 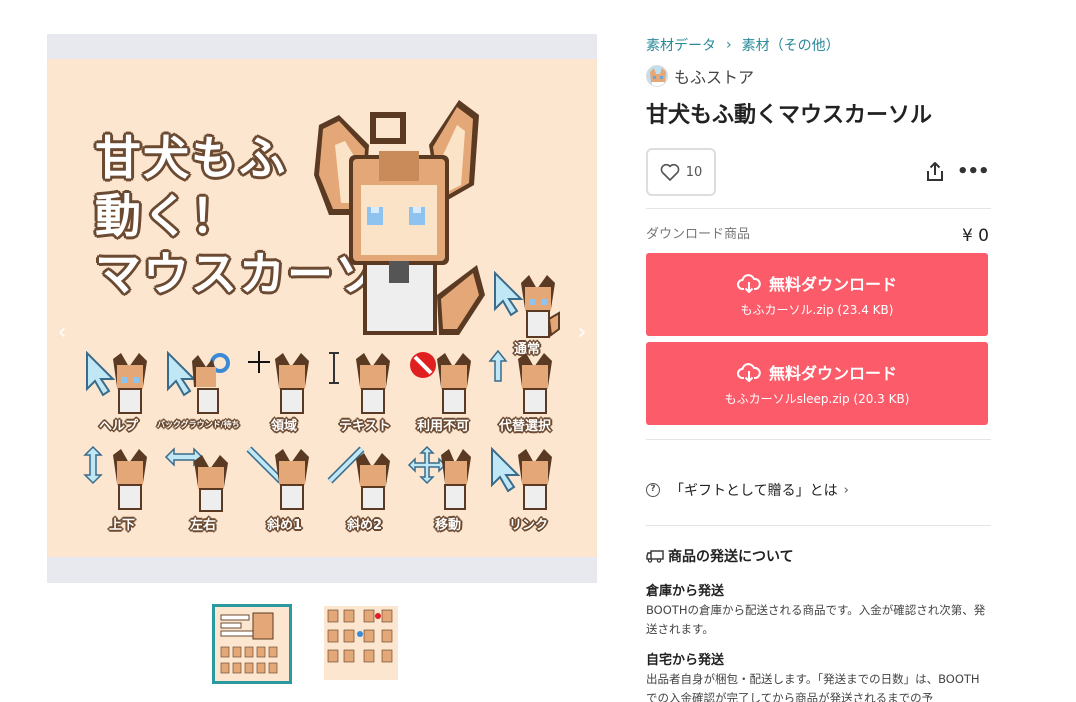 I want to click on shipping-heading: 商品の発送について, so click(x=818, y=556).